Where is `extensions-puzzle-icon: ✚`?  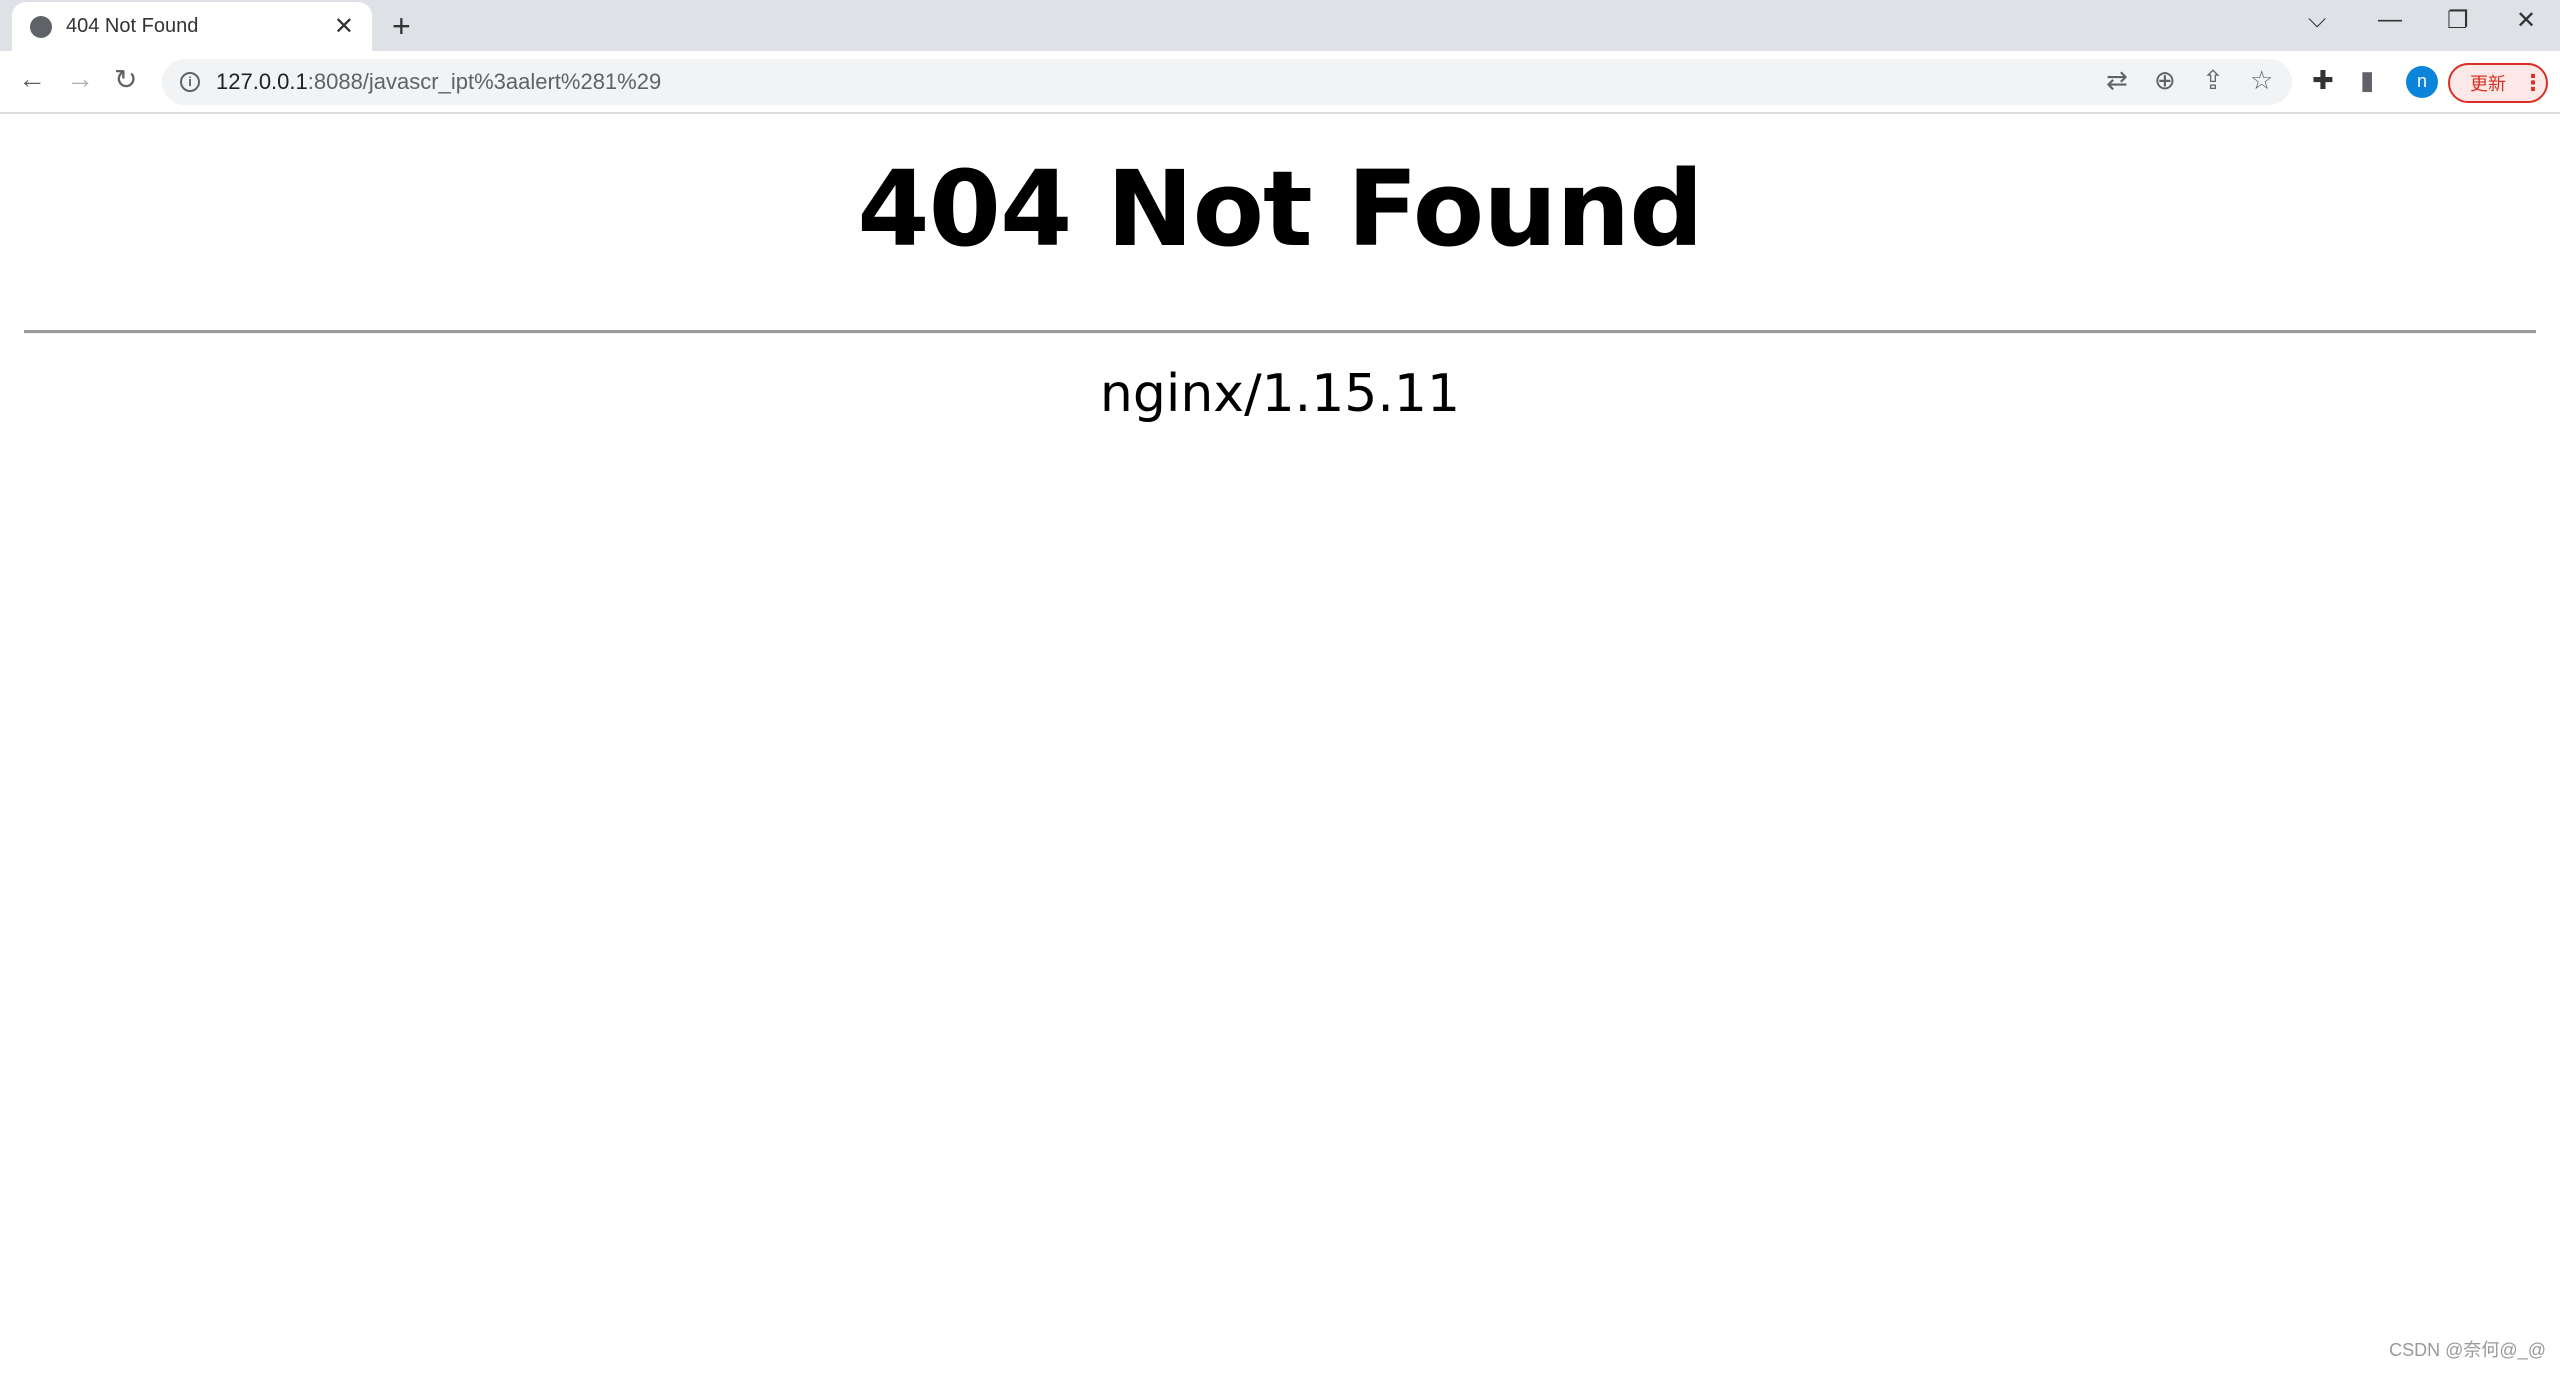
extensions-puzzle-icon: ✚ is located at coordinates (2323, 80).